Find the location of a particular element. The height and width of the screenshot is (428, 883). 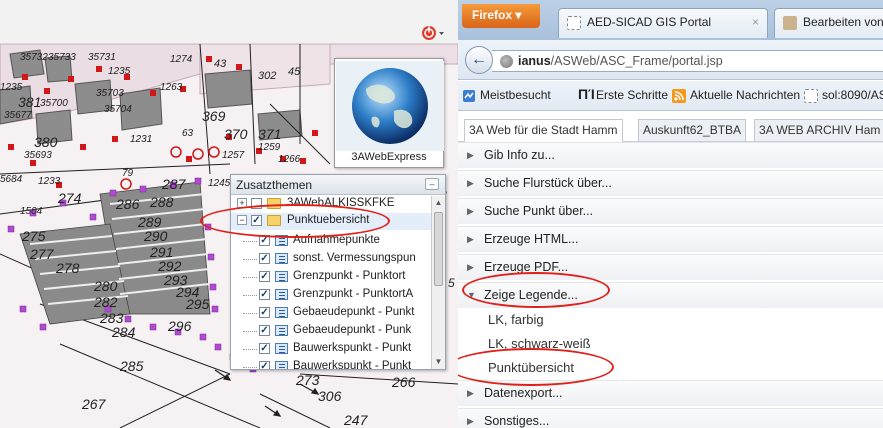

layer-label: sonst. Vermessungspun is located at coordinates (354, 258).